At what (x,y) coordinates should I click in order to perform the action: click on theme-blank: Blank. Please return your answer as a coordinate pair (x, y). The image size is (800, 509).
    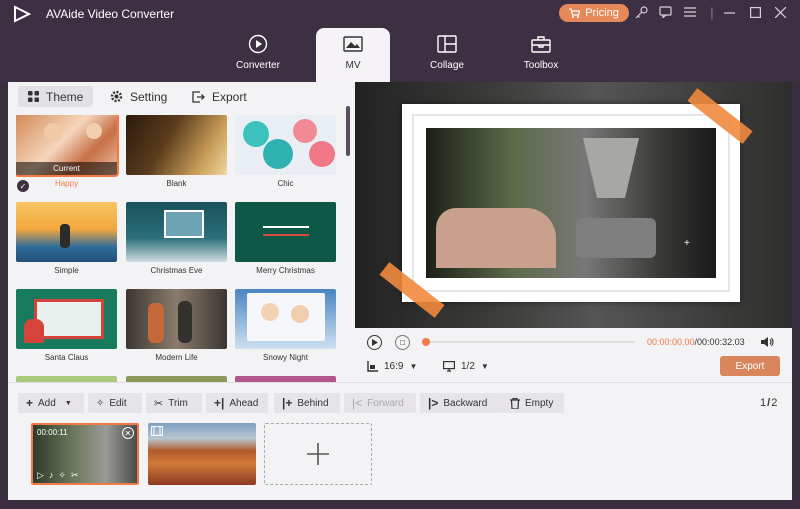
    Looking at the image, I should click on (176, 152).